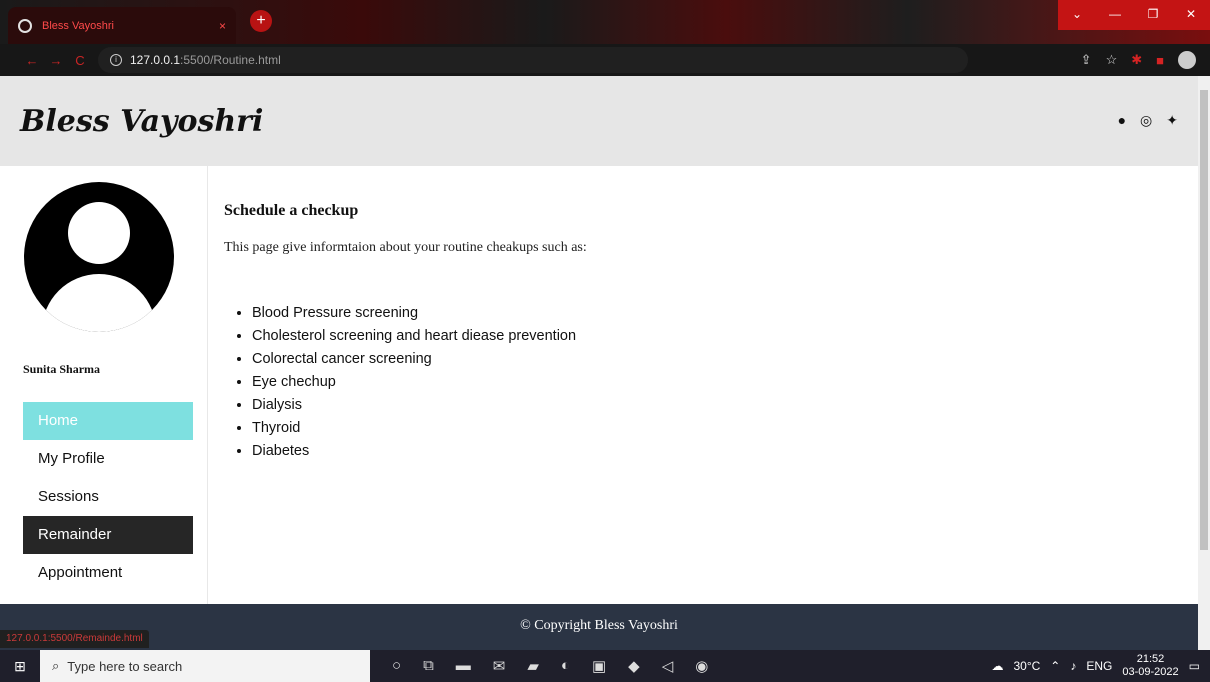 This screenshot has width=1210, height=682. What do you see at coordinates (1150, 672) in the screenshot?
I see `clock-date: 03-09-2022` at bounding box center [1150, 672].